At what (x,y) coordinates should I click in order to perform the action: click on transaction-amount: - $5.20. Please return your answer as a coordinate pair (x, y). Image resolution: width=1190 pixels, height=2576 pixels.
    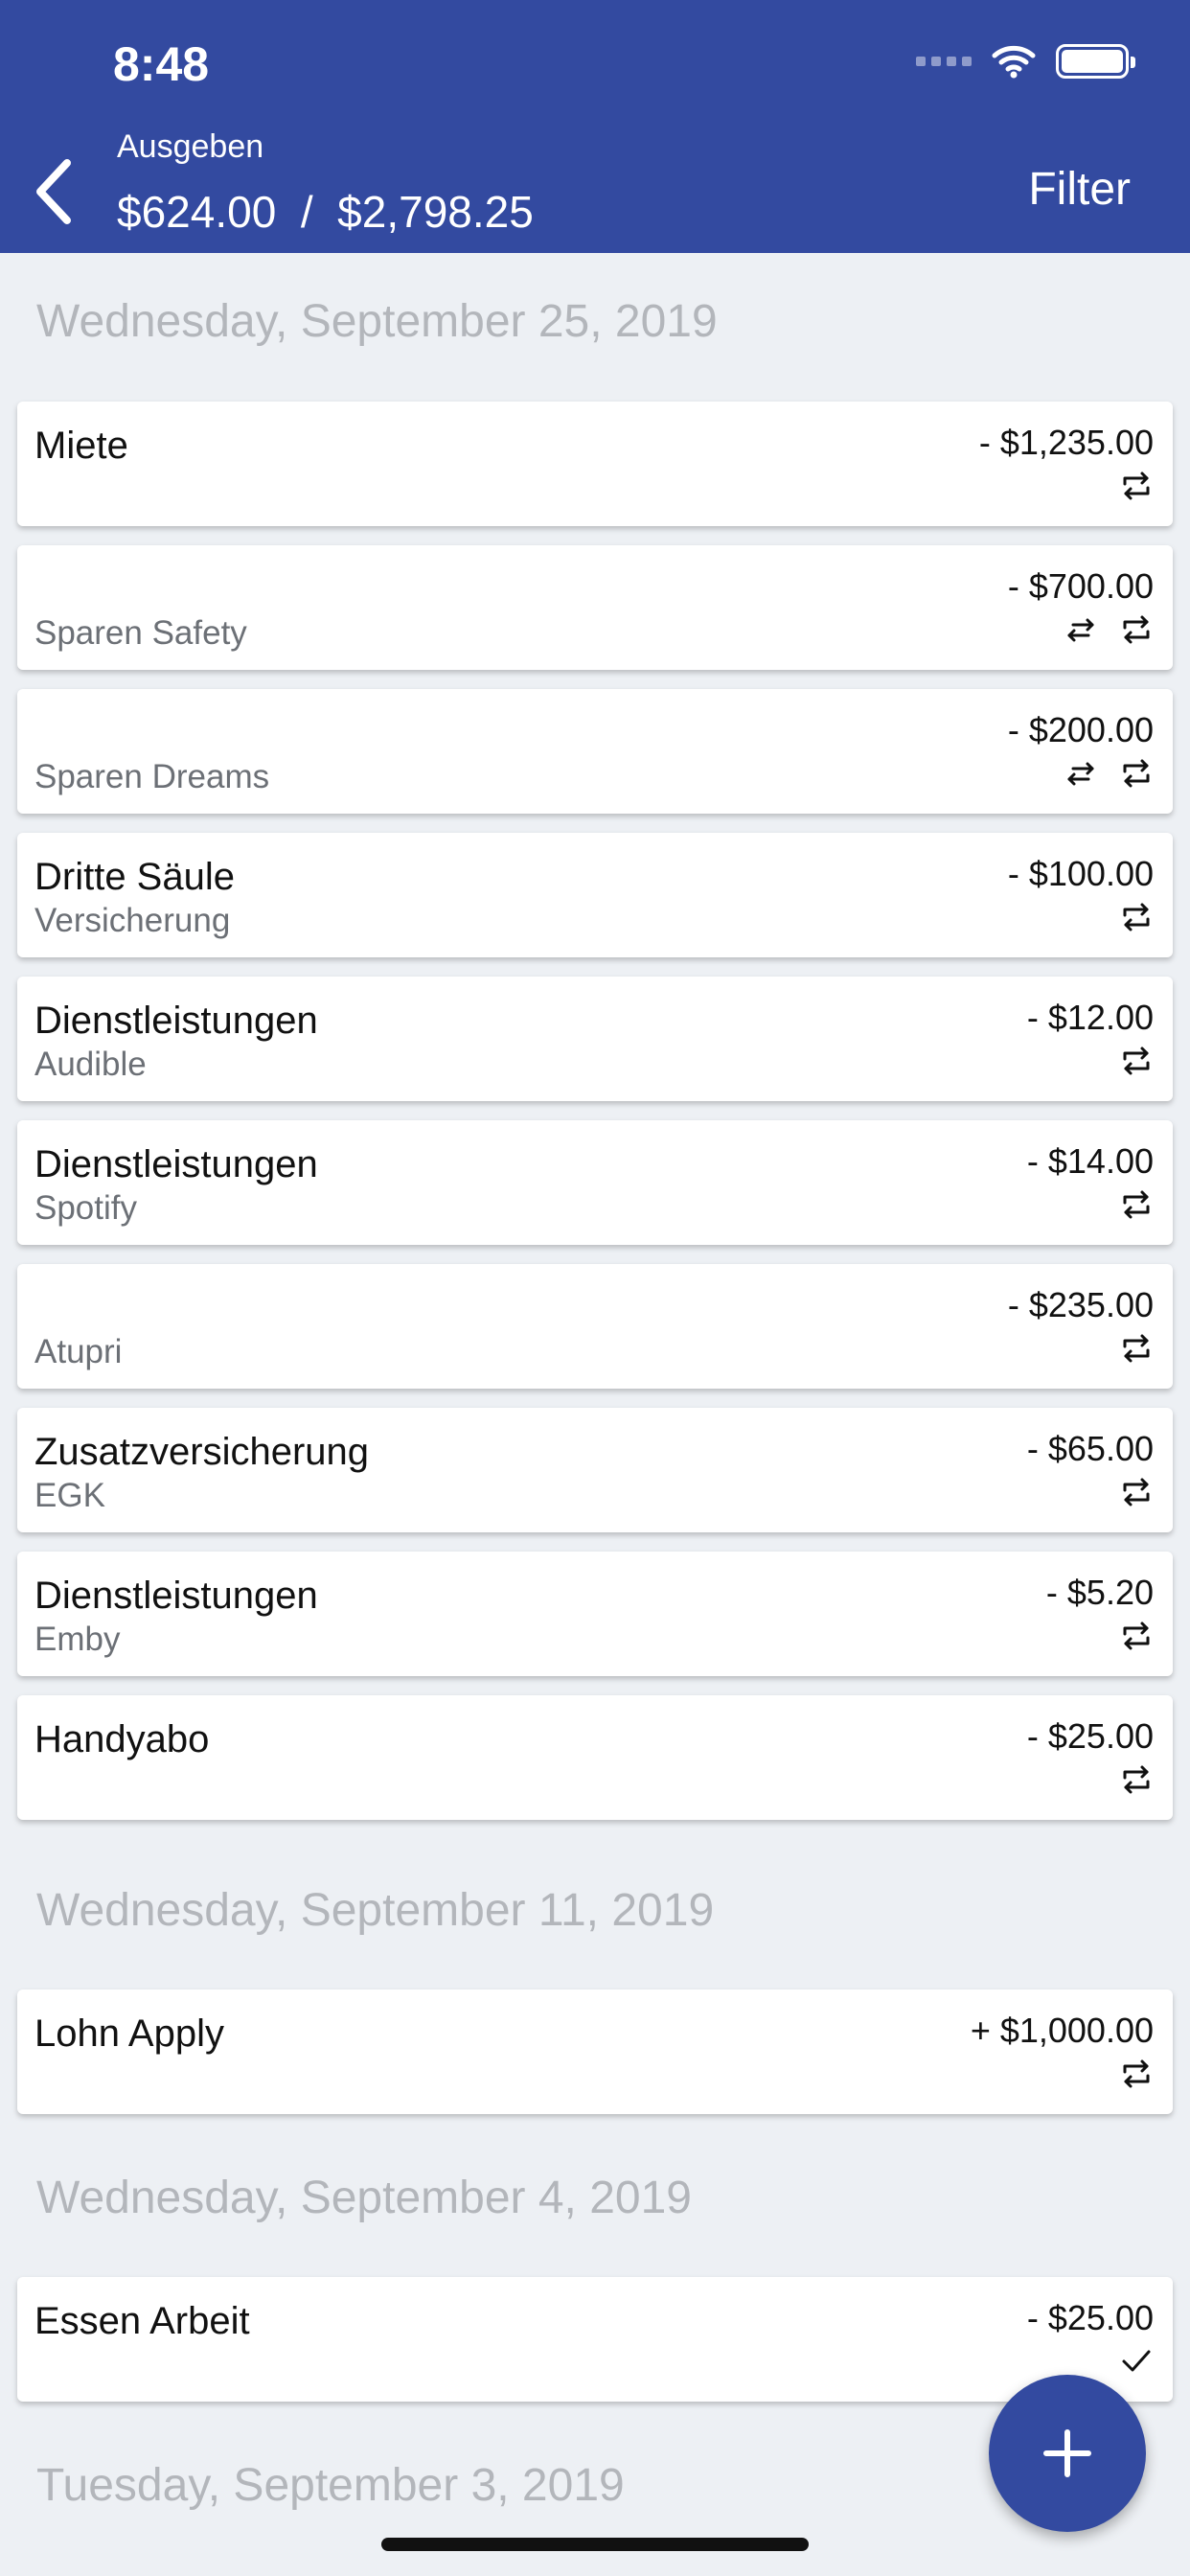
    Looking at the image, I should click on (1100, 1592).